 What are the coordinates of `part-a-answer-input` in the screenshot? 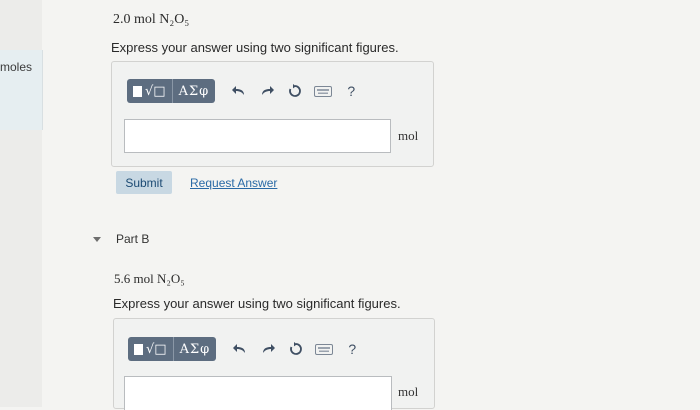 It's located at (257, 136).